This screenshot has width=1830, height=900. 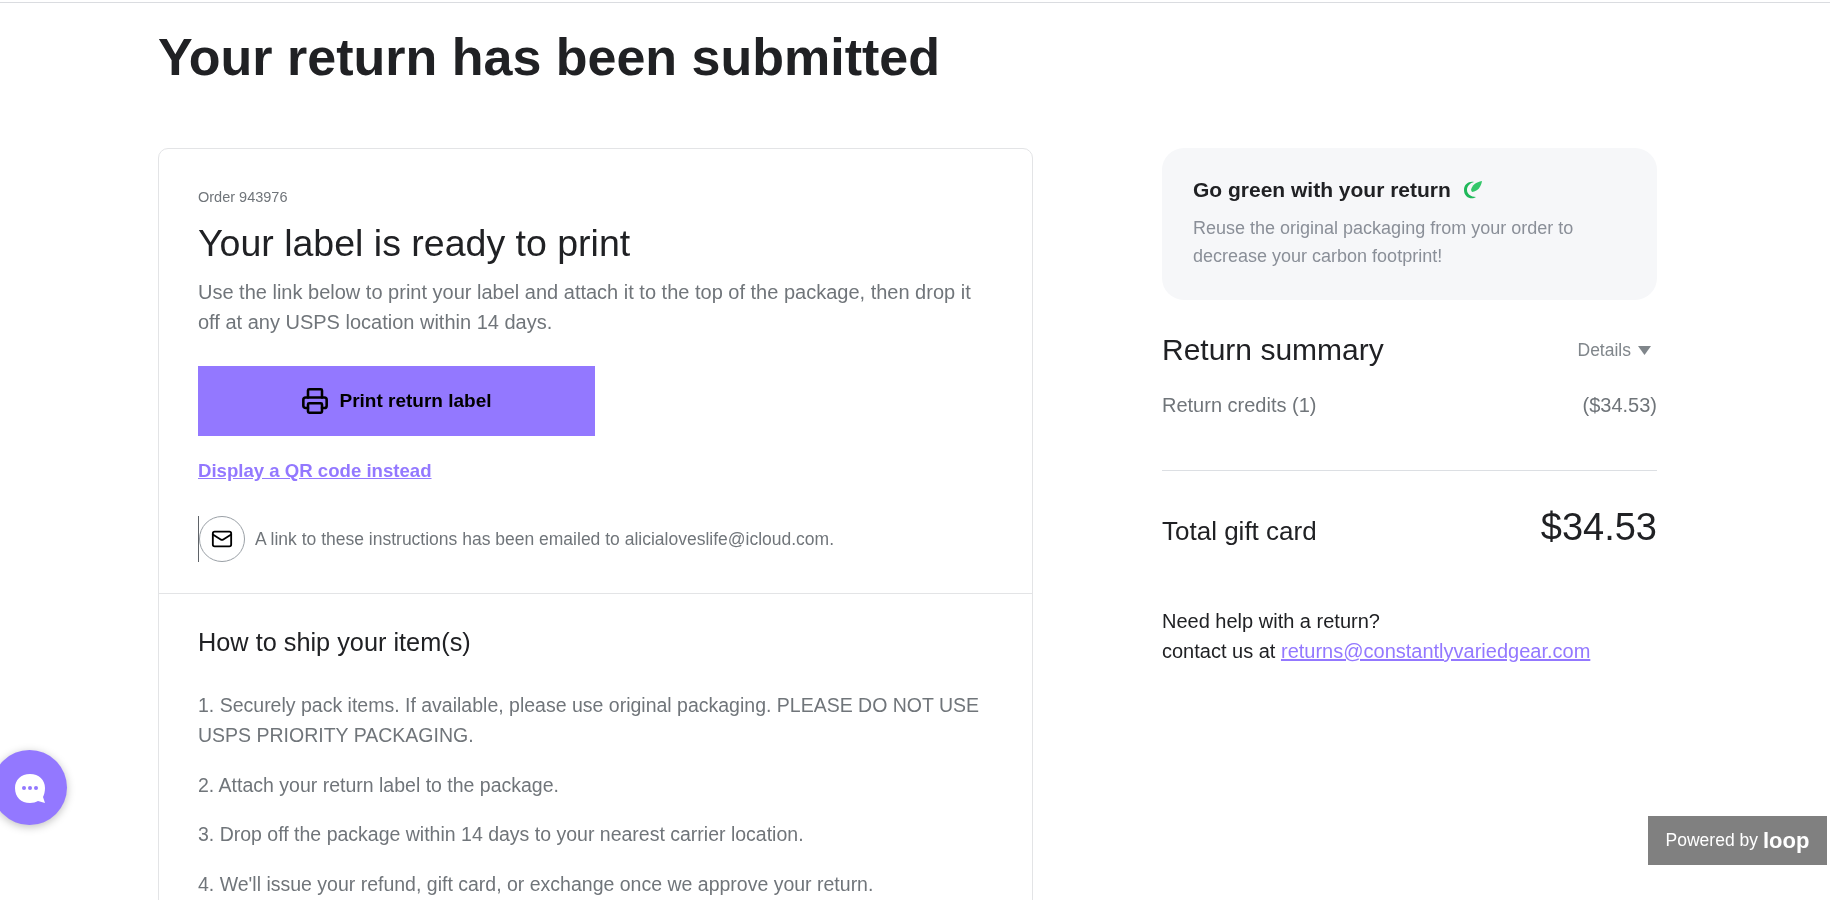 I want to click on total-label: Total gift card, so click(x=1239, y=531).